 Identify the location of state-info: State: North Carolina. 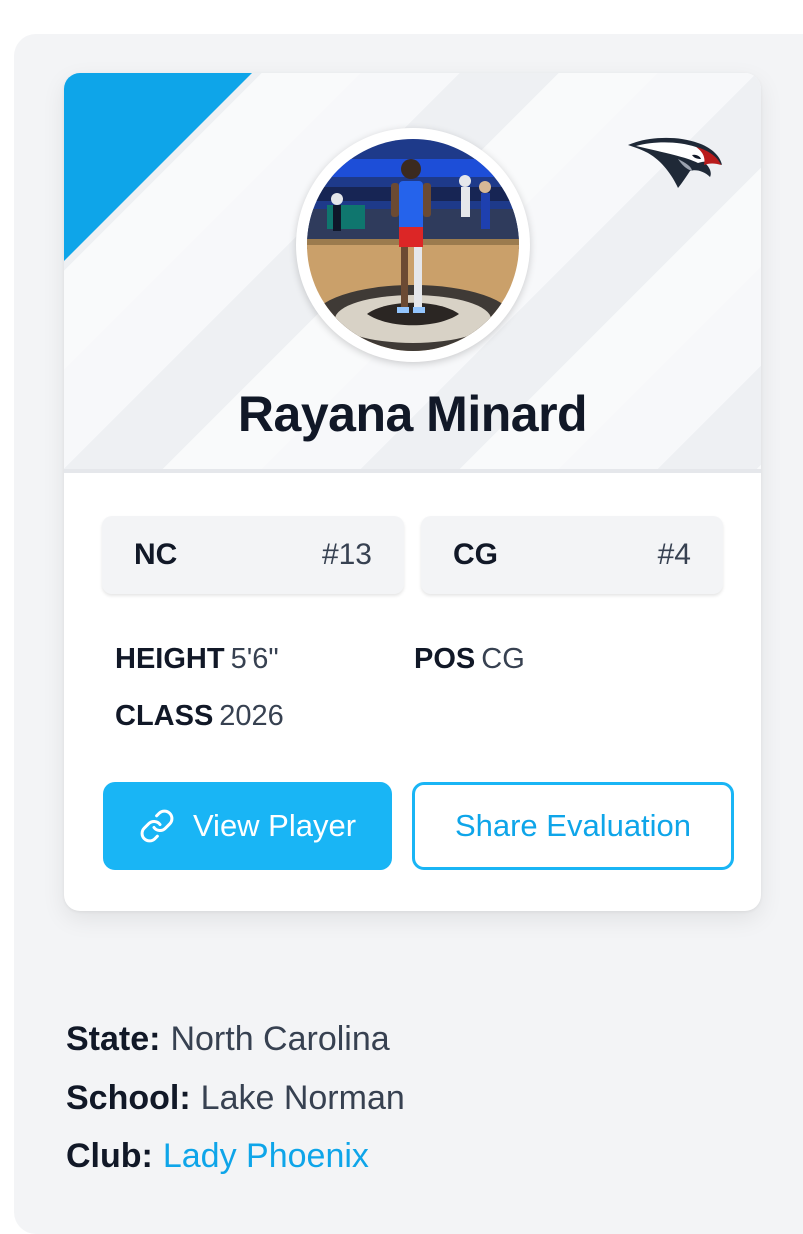
(228, 1039).